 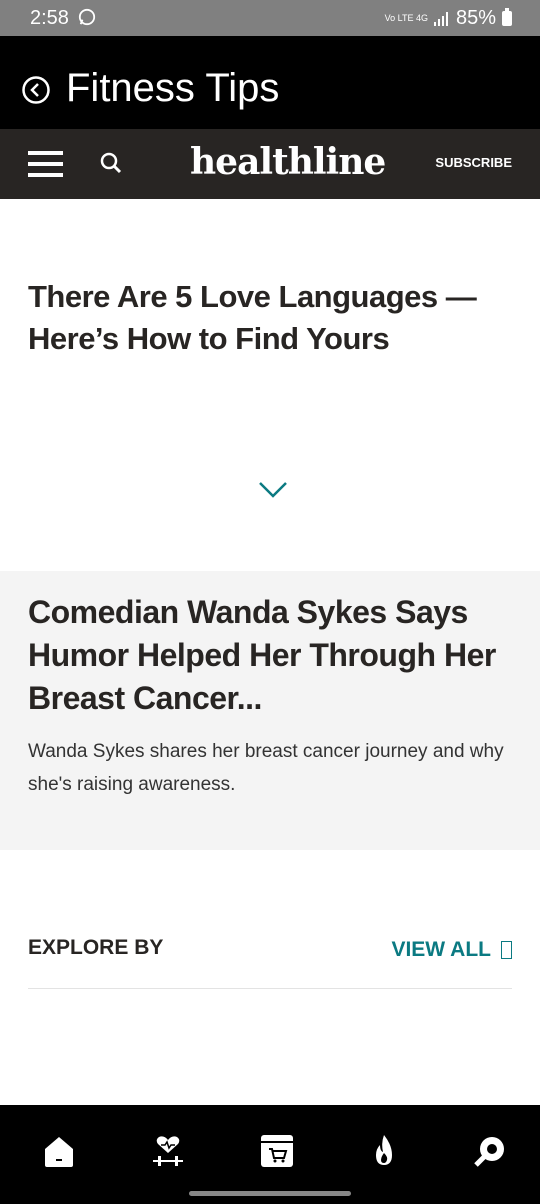 I want to click on shop-icon, so click(x=277, y=1151).